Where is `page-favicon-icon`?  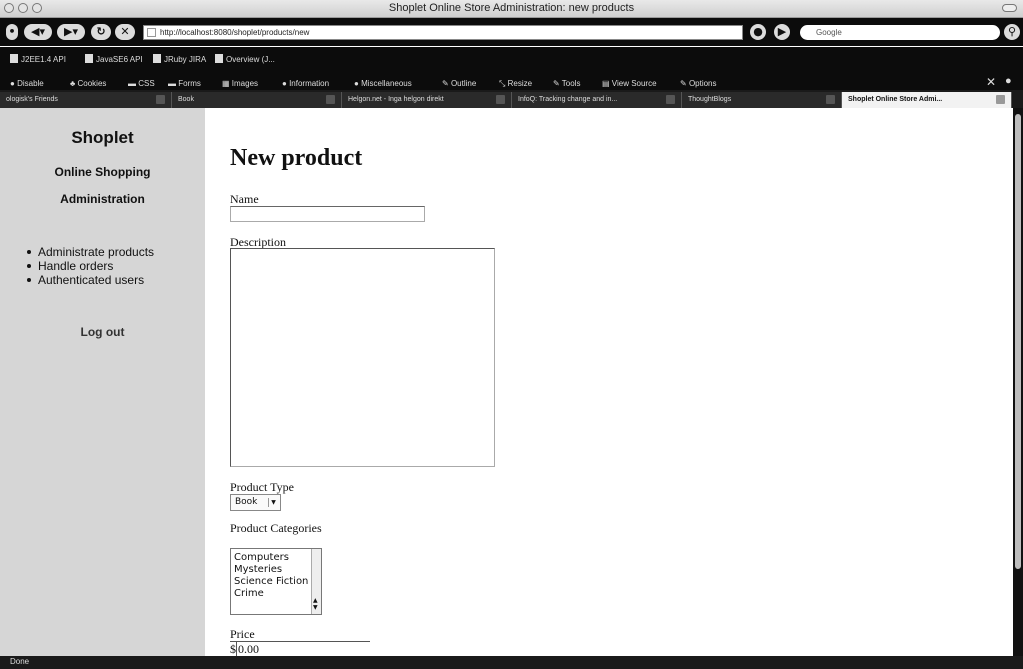
page-favicon-icon is located at coordinates (151, 32).